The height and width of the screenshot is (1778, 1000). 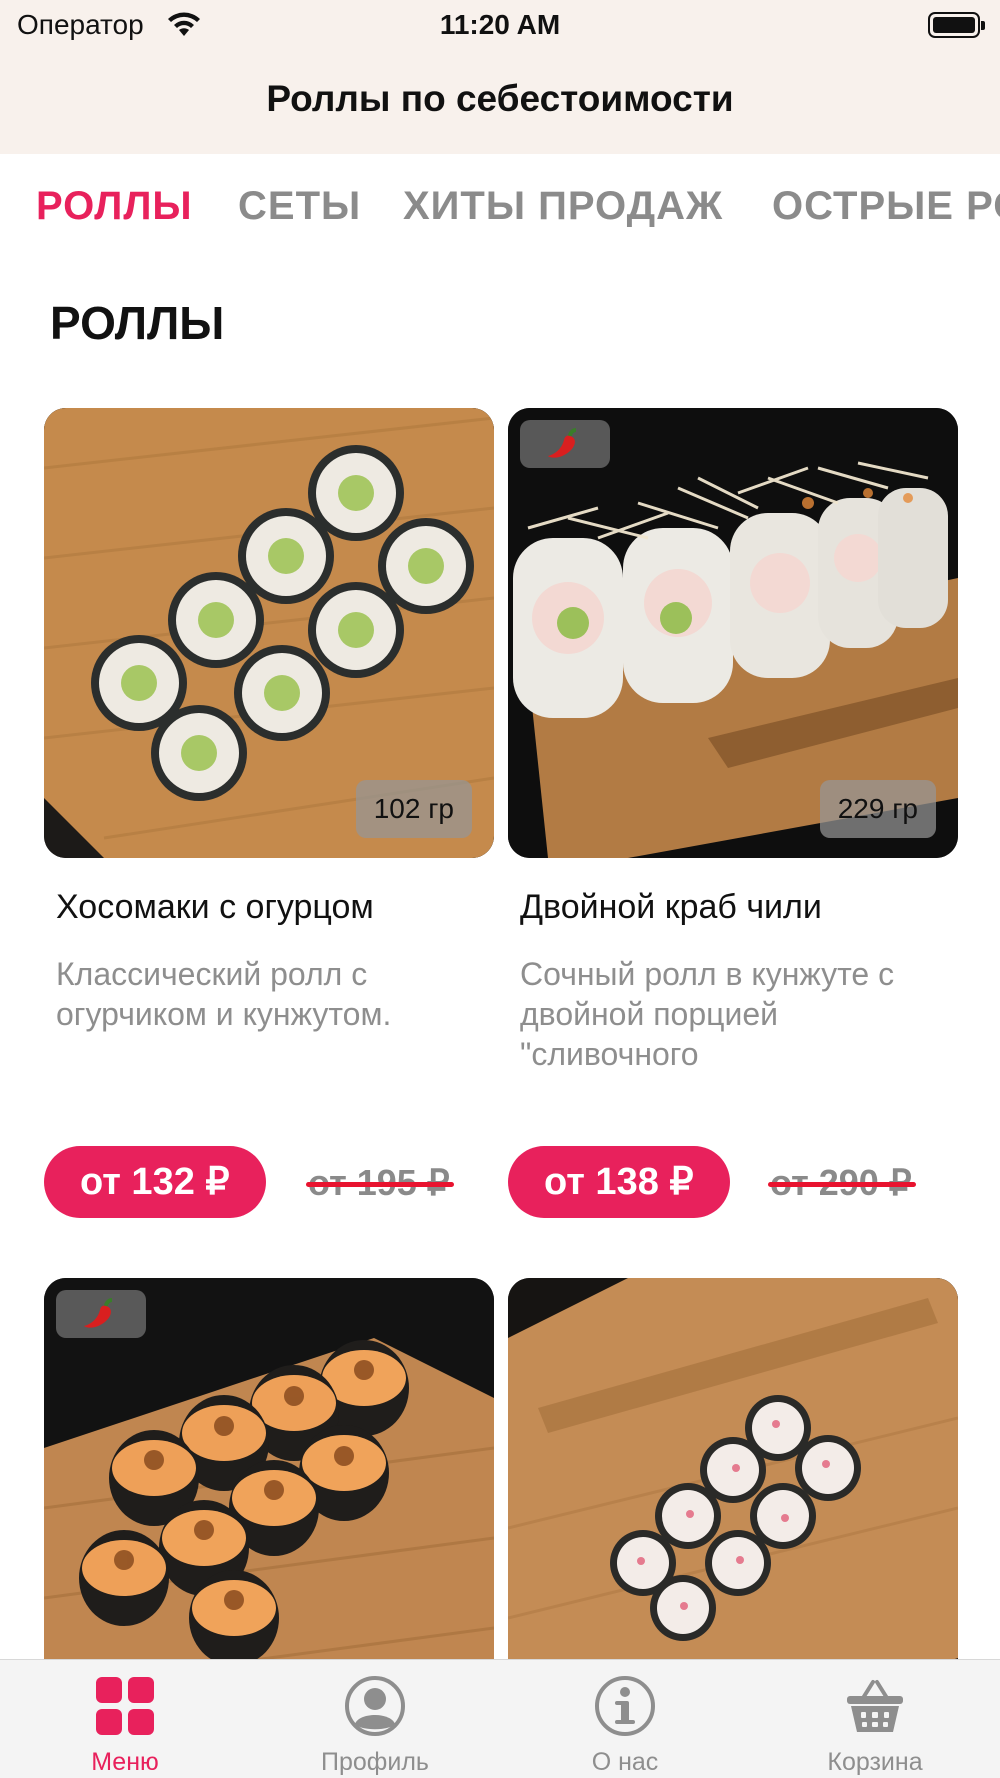 What do you see at coordinates (125, 1706) in the screenshot?
I see `menu-grid-icon` at bounding box center [125, 1706].